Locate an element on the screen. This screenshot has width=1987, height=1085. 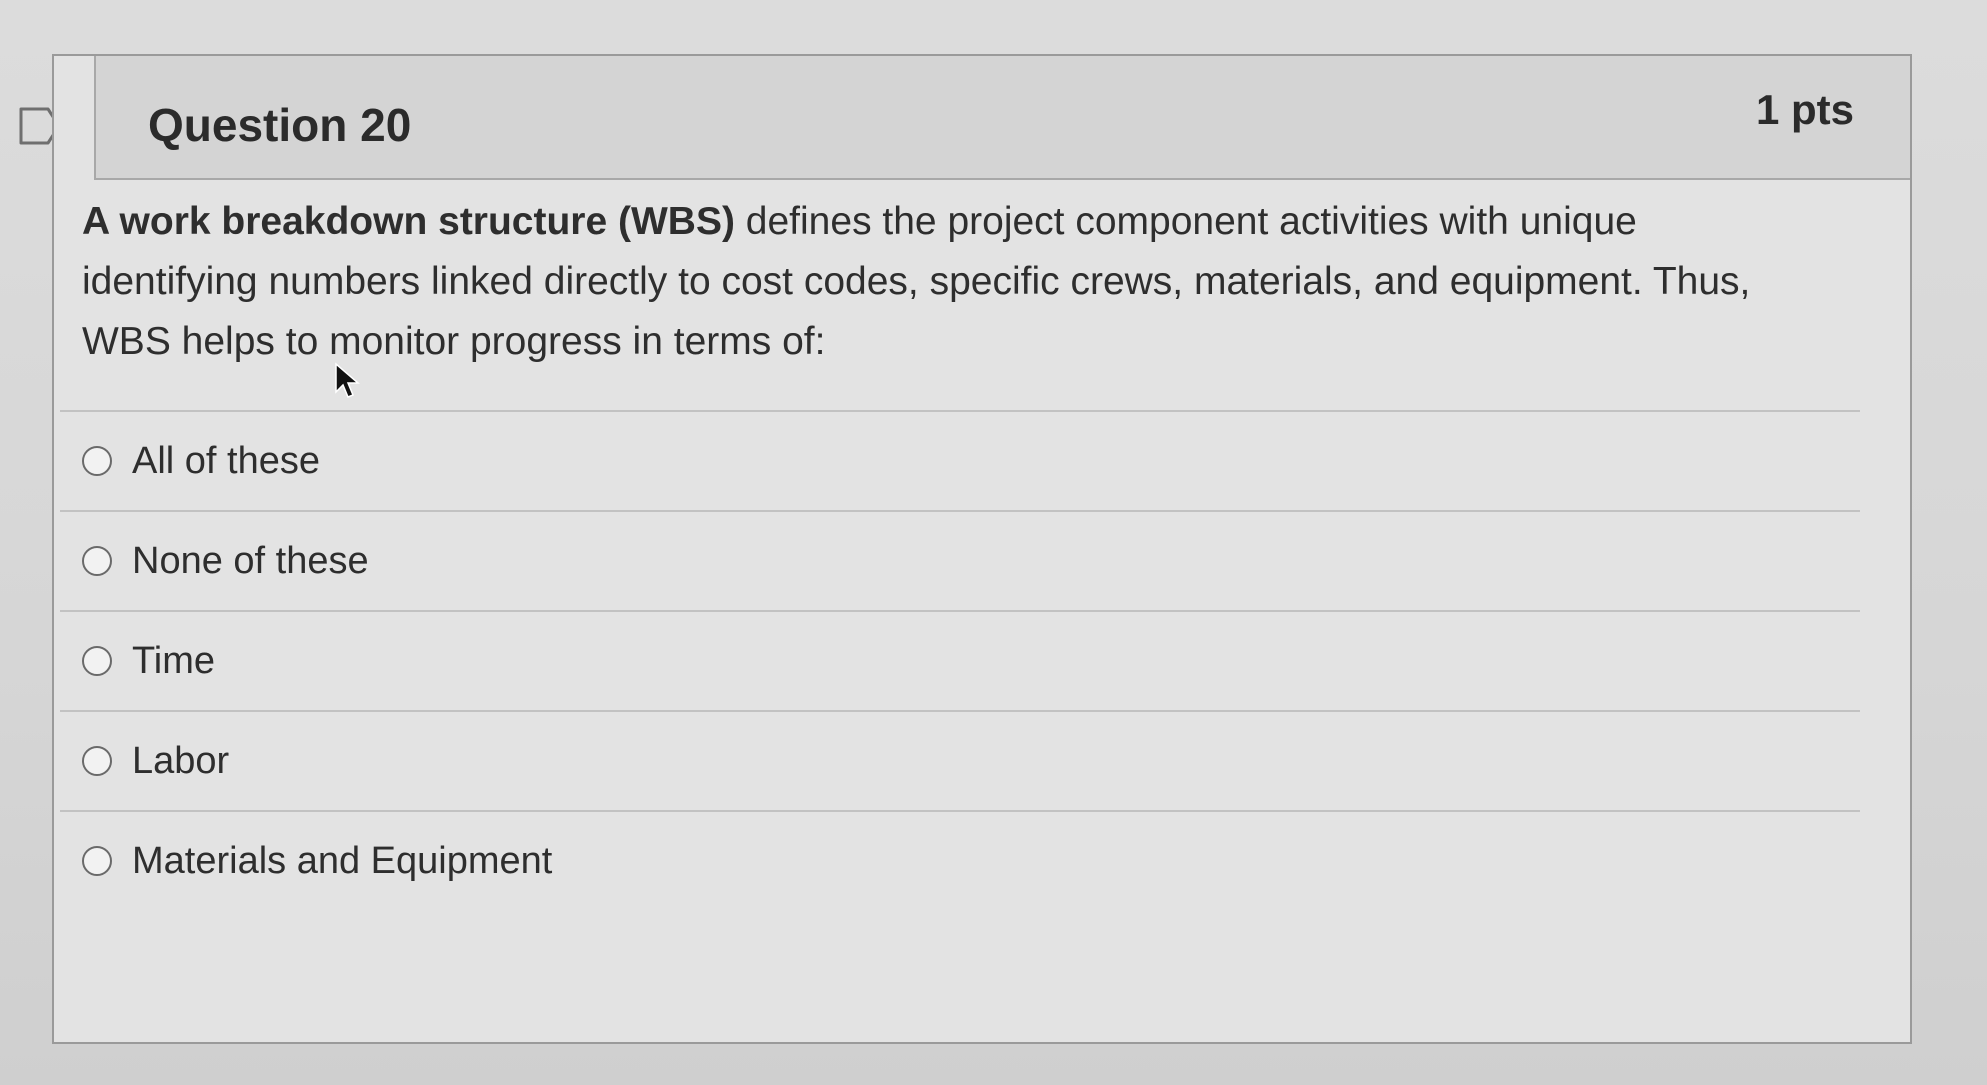
answer-option: All of these is located at coordinates (960, 460).